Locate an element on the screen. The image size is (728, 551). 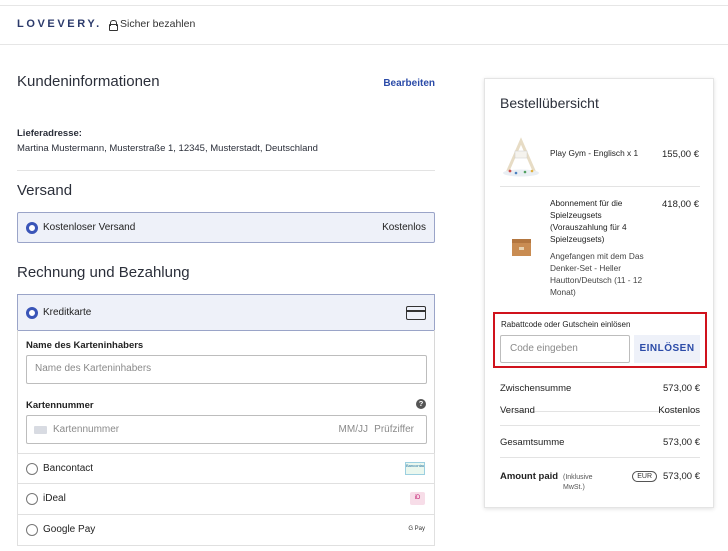
cardholder-name-input: Name des Karteninhabers is located at coordinates (226, 369).